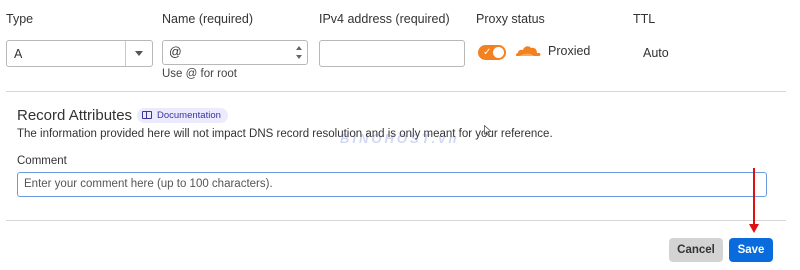 The height and width of the screenshot is (270, 800). I want to click on toggle-knob, so click(498, 52).